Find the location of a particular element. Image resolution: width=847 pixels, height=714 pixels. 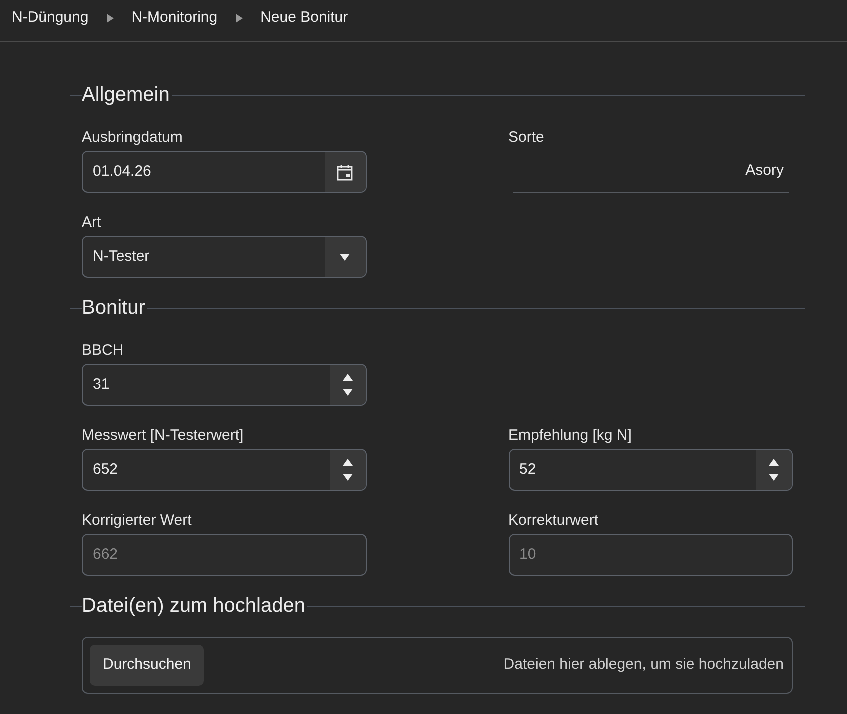

number-field: 52 is located at coordinates (650, 470).